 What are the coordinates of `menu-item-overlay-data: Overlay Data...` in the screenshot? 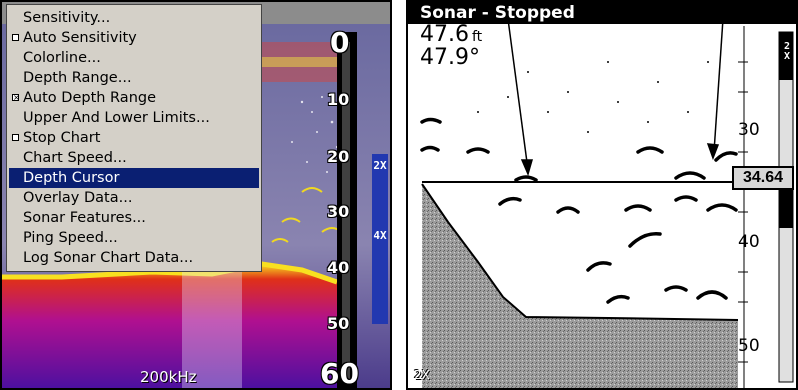 It's located at (134, 198).